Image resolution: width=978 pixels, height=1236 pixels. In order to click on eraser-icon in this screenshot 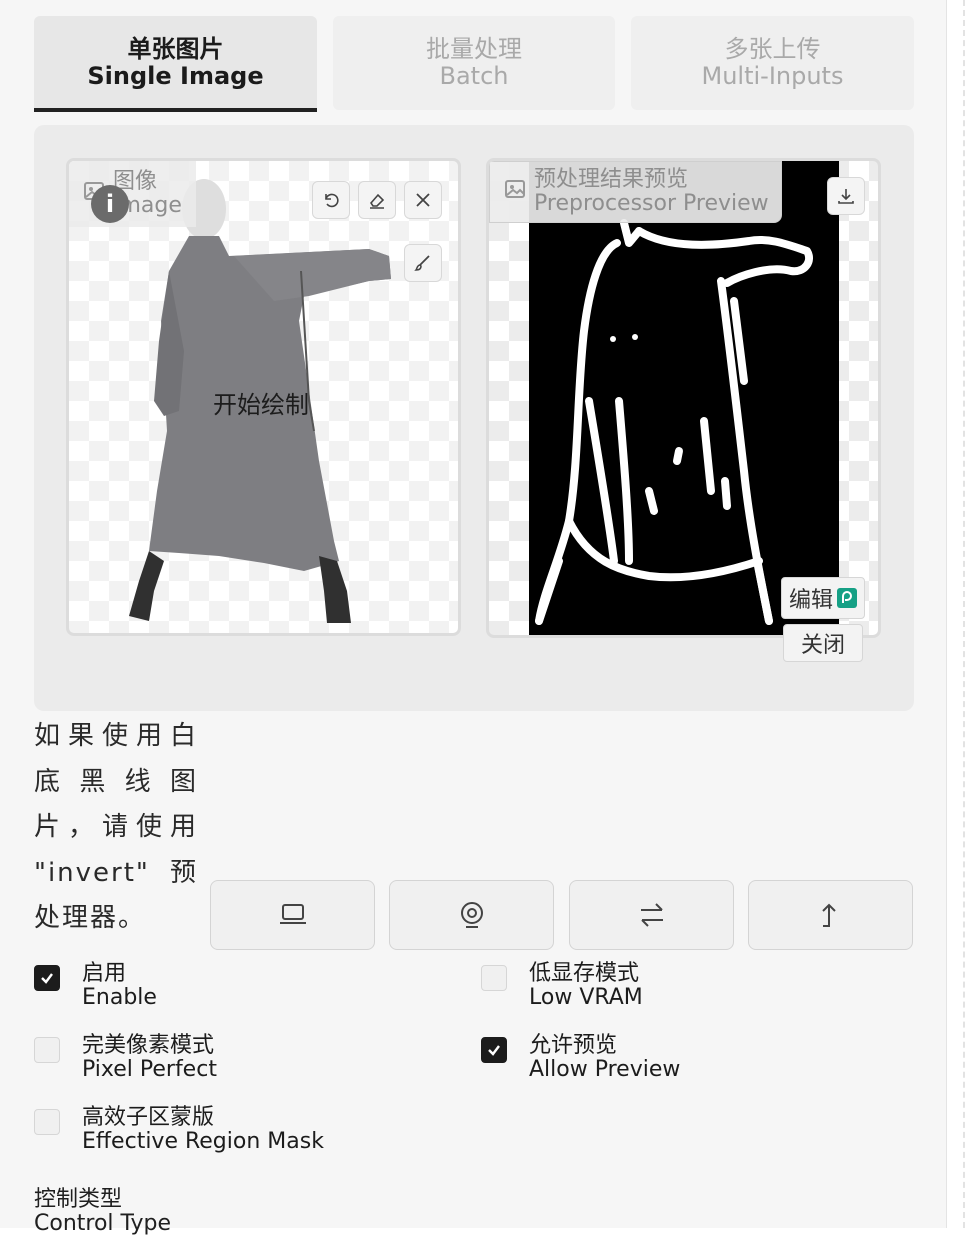, I will do `click(377, 201)`.